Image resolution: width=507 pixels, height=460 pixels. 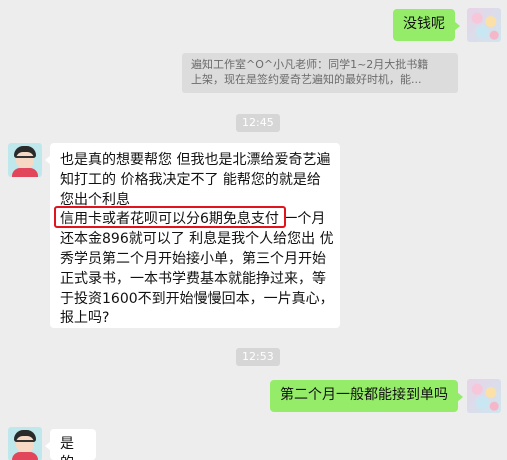 I want to click on message-line: 您出个利息, so click(x=95, y=199).